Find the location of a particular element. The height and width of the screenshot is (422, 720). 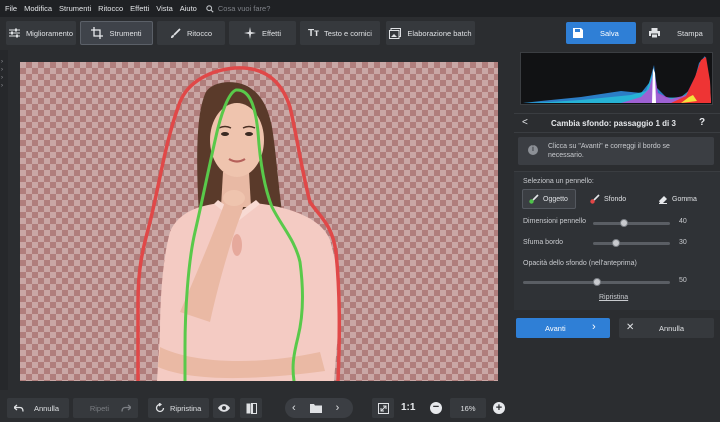

fit-to-screen-button is located at coordinates (383, 408).